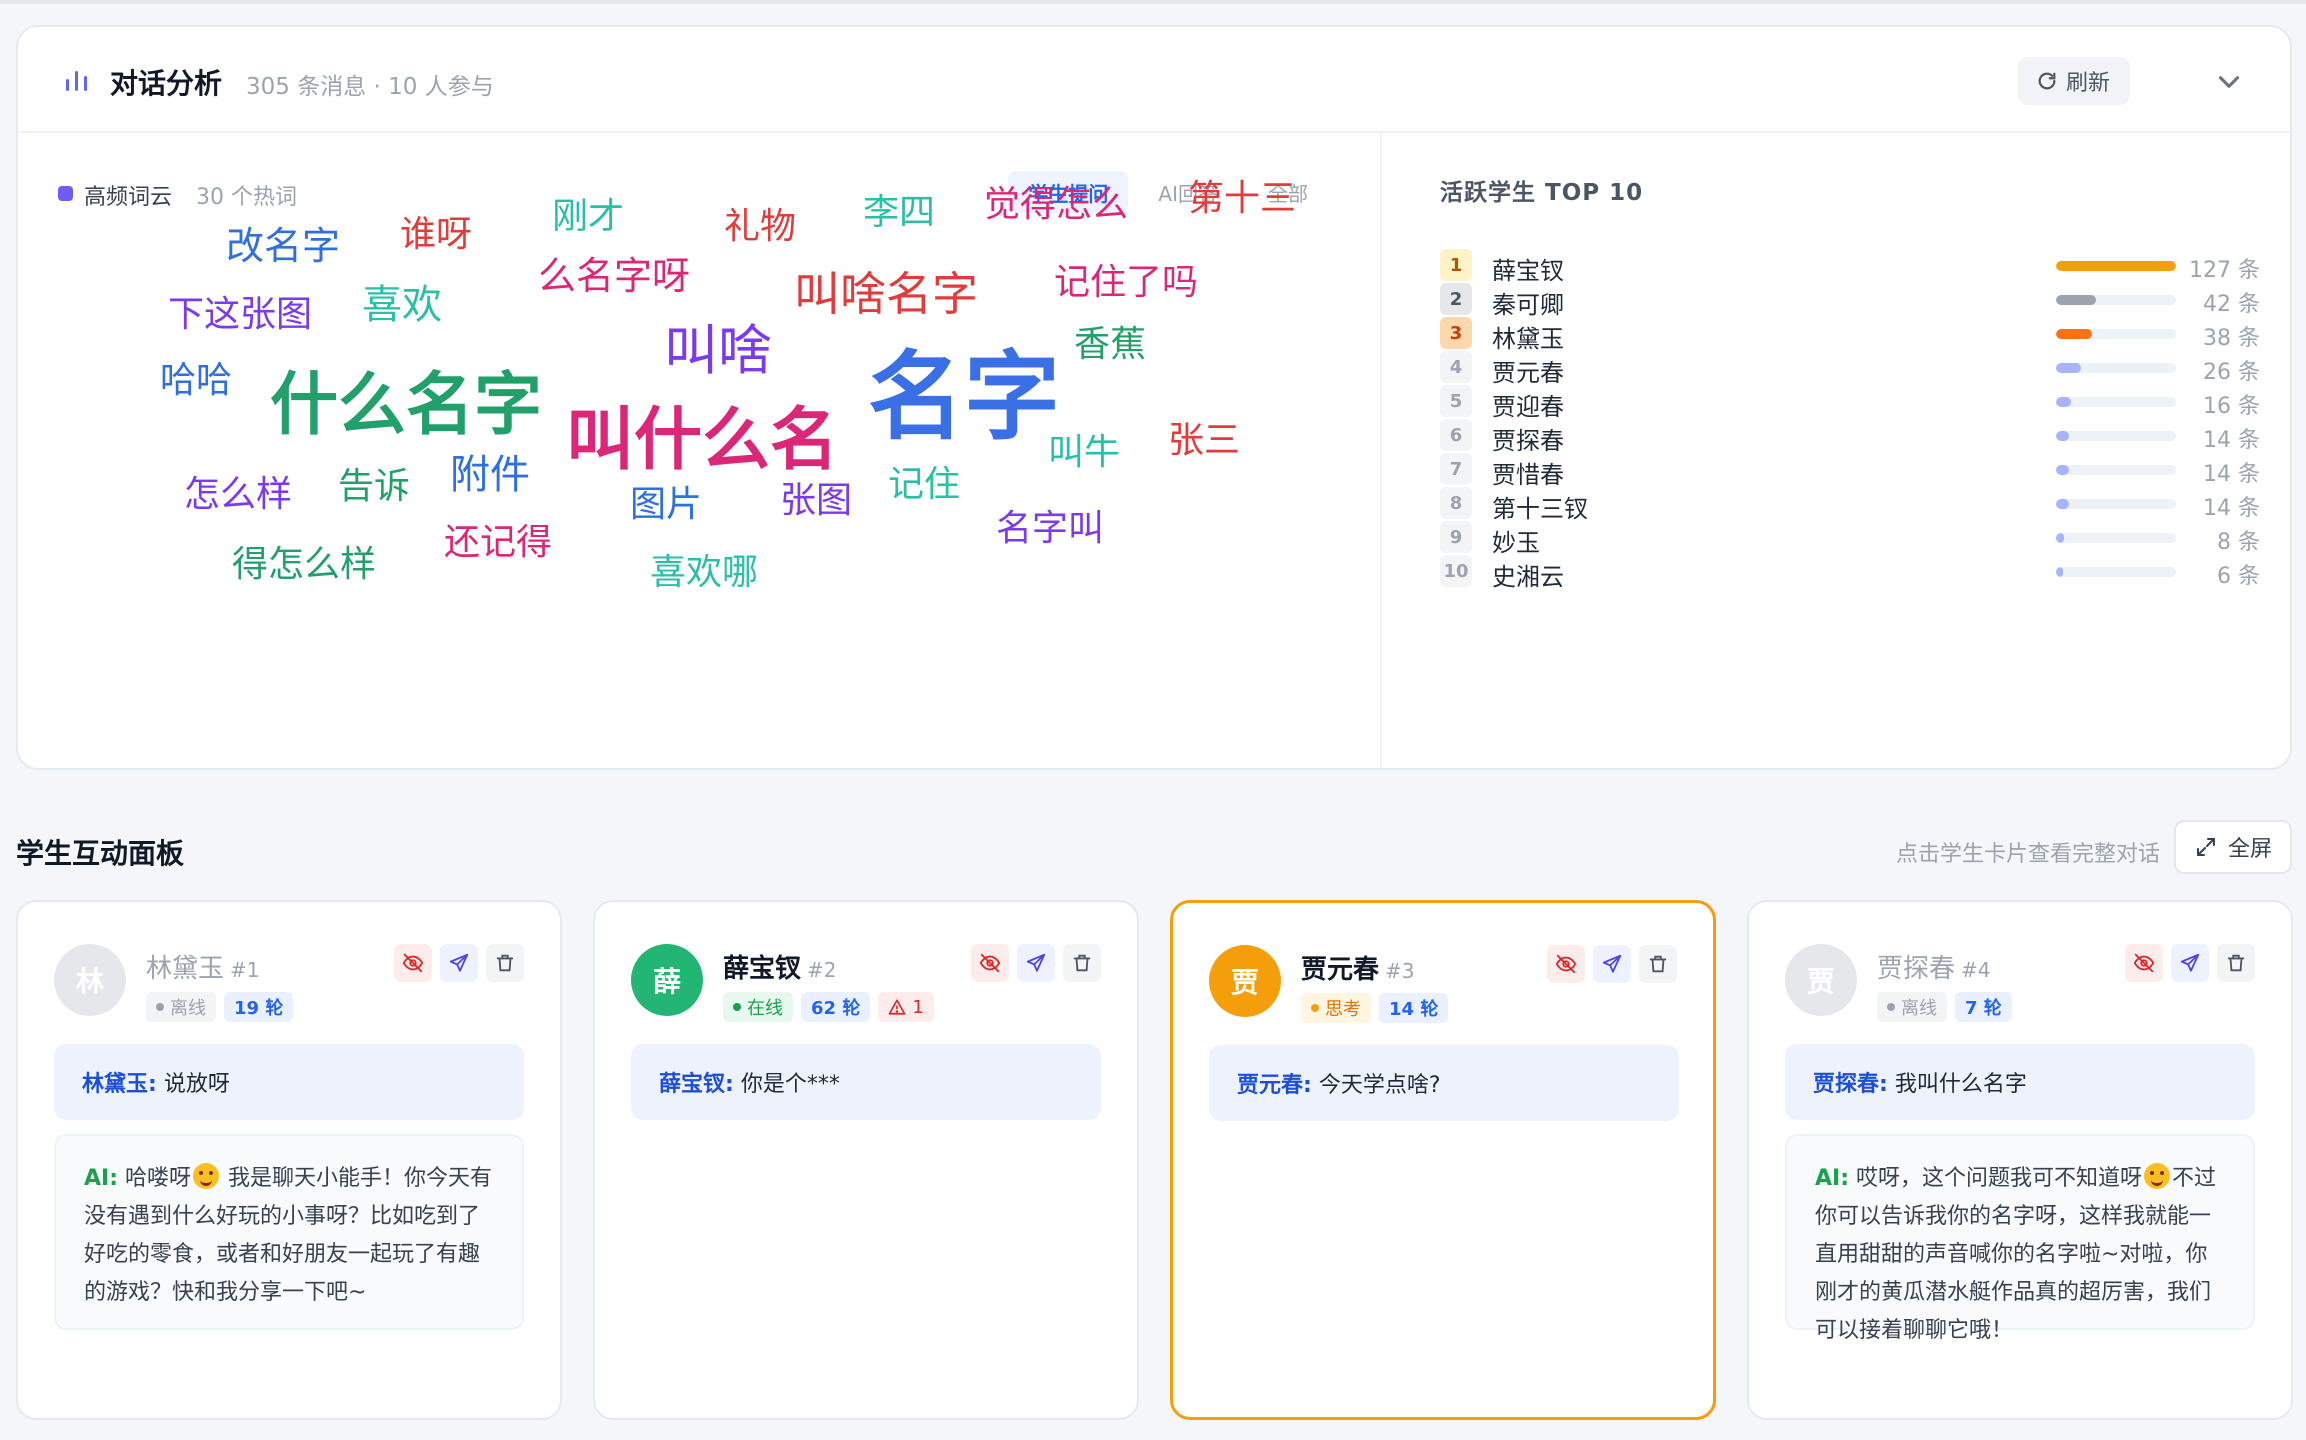 This screenshot has height=1440, width=2306. I want to click on top-student-row: 1 薛宝钗 127 条, so click(1850, 267).